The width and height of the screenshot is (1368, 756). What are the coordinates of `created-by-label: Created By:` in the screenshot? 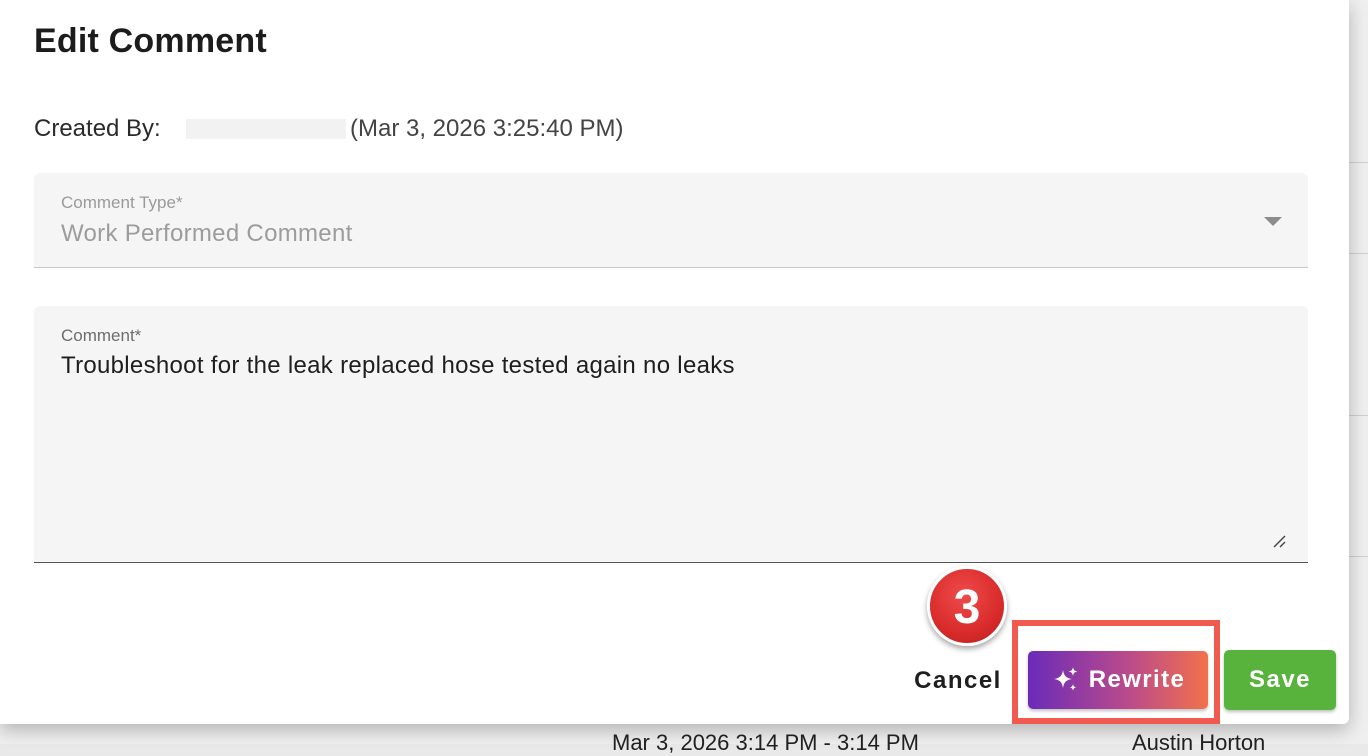 It's located at (97, 128).